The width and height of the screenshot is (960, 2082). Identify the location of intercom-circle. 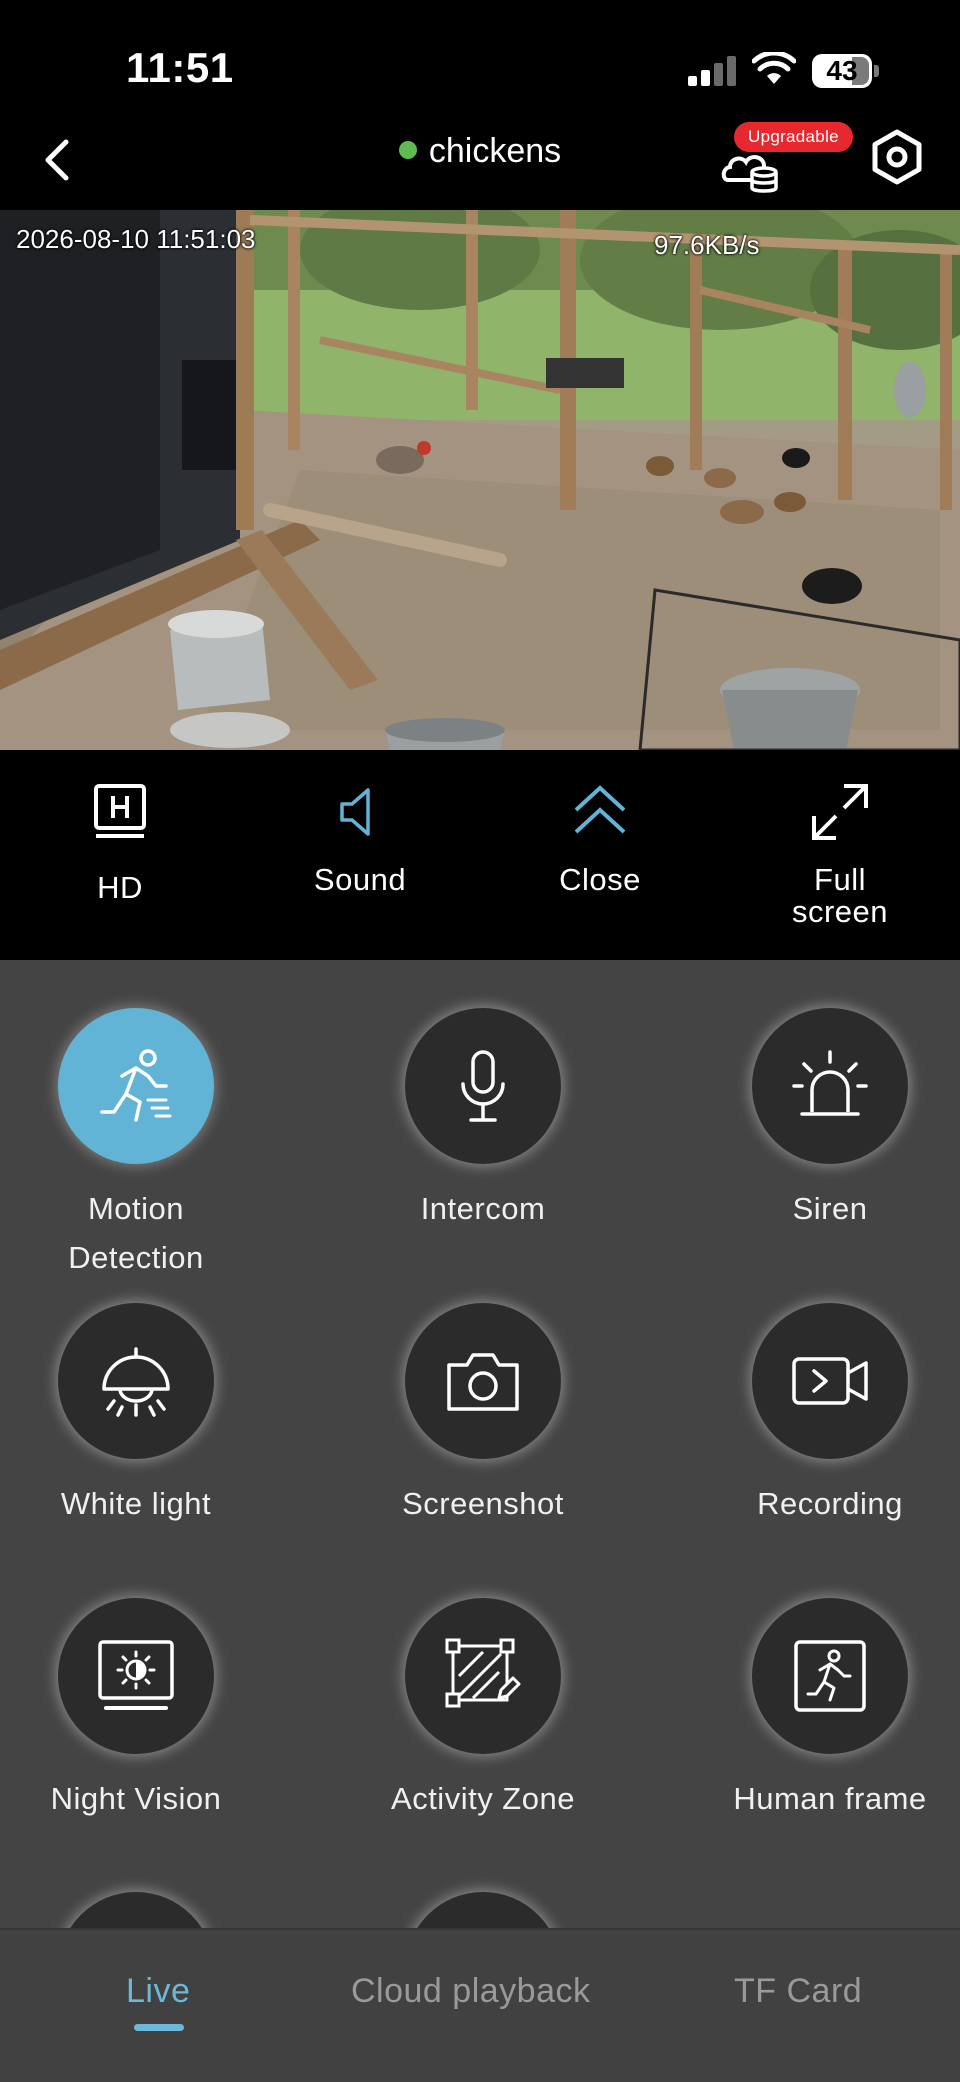
(483, 1086).